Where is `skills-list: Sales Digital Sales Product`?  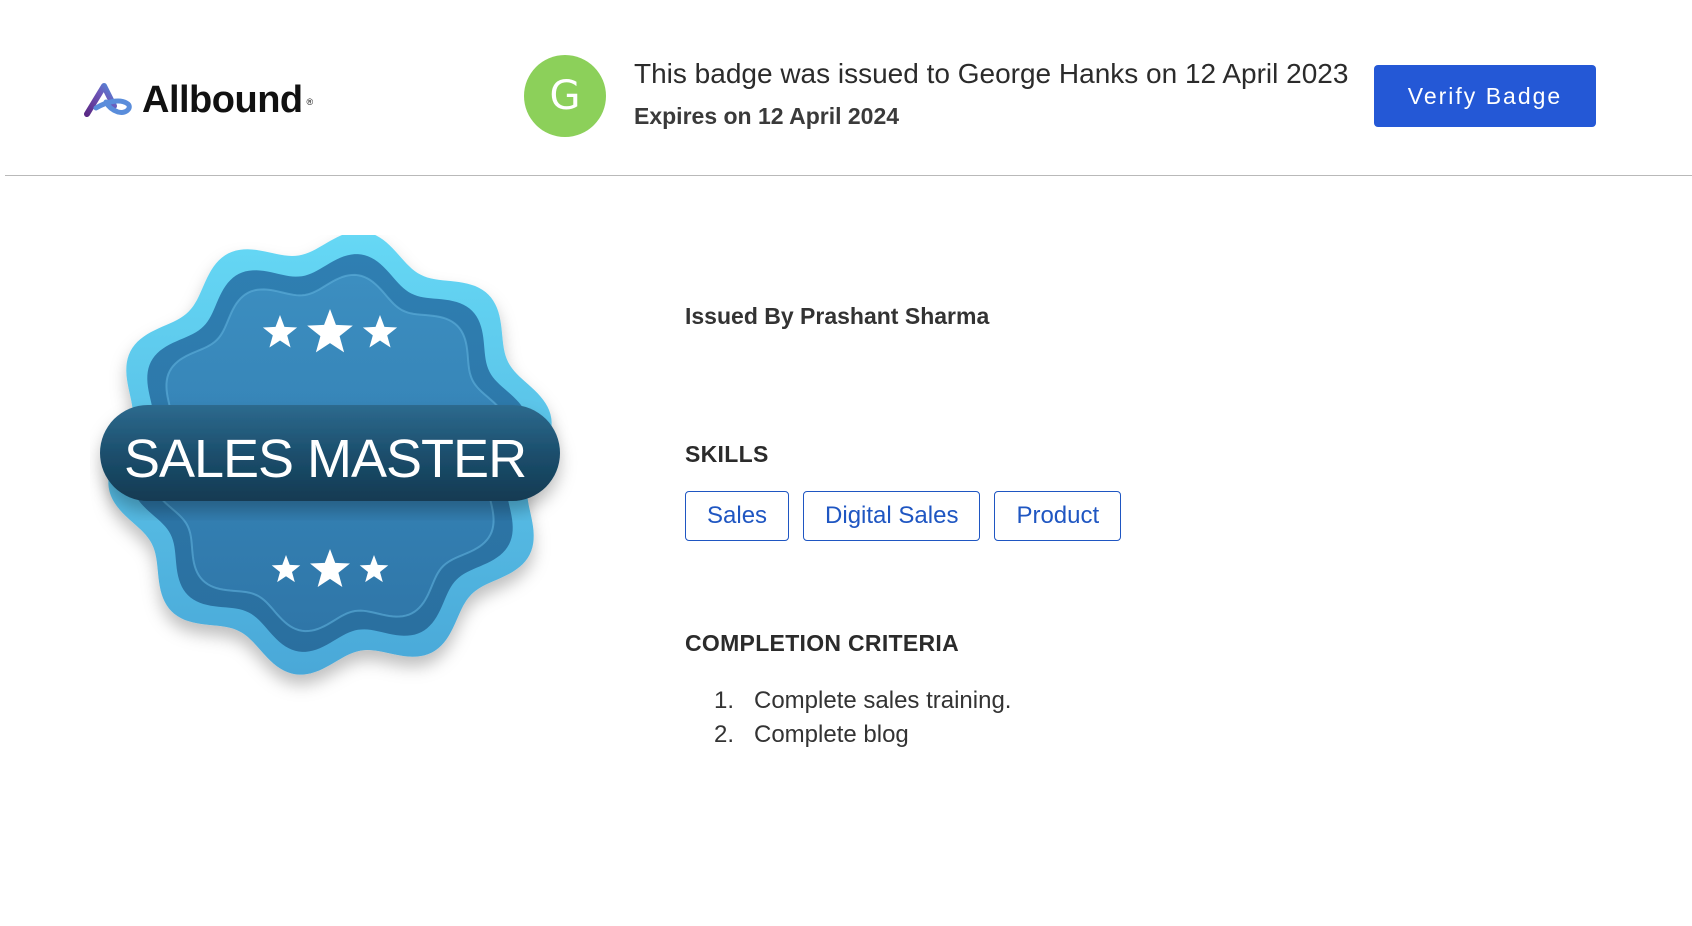
skills-list: Sales Digital Sales Product is located at coordinates (903, 516).